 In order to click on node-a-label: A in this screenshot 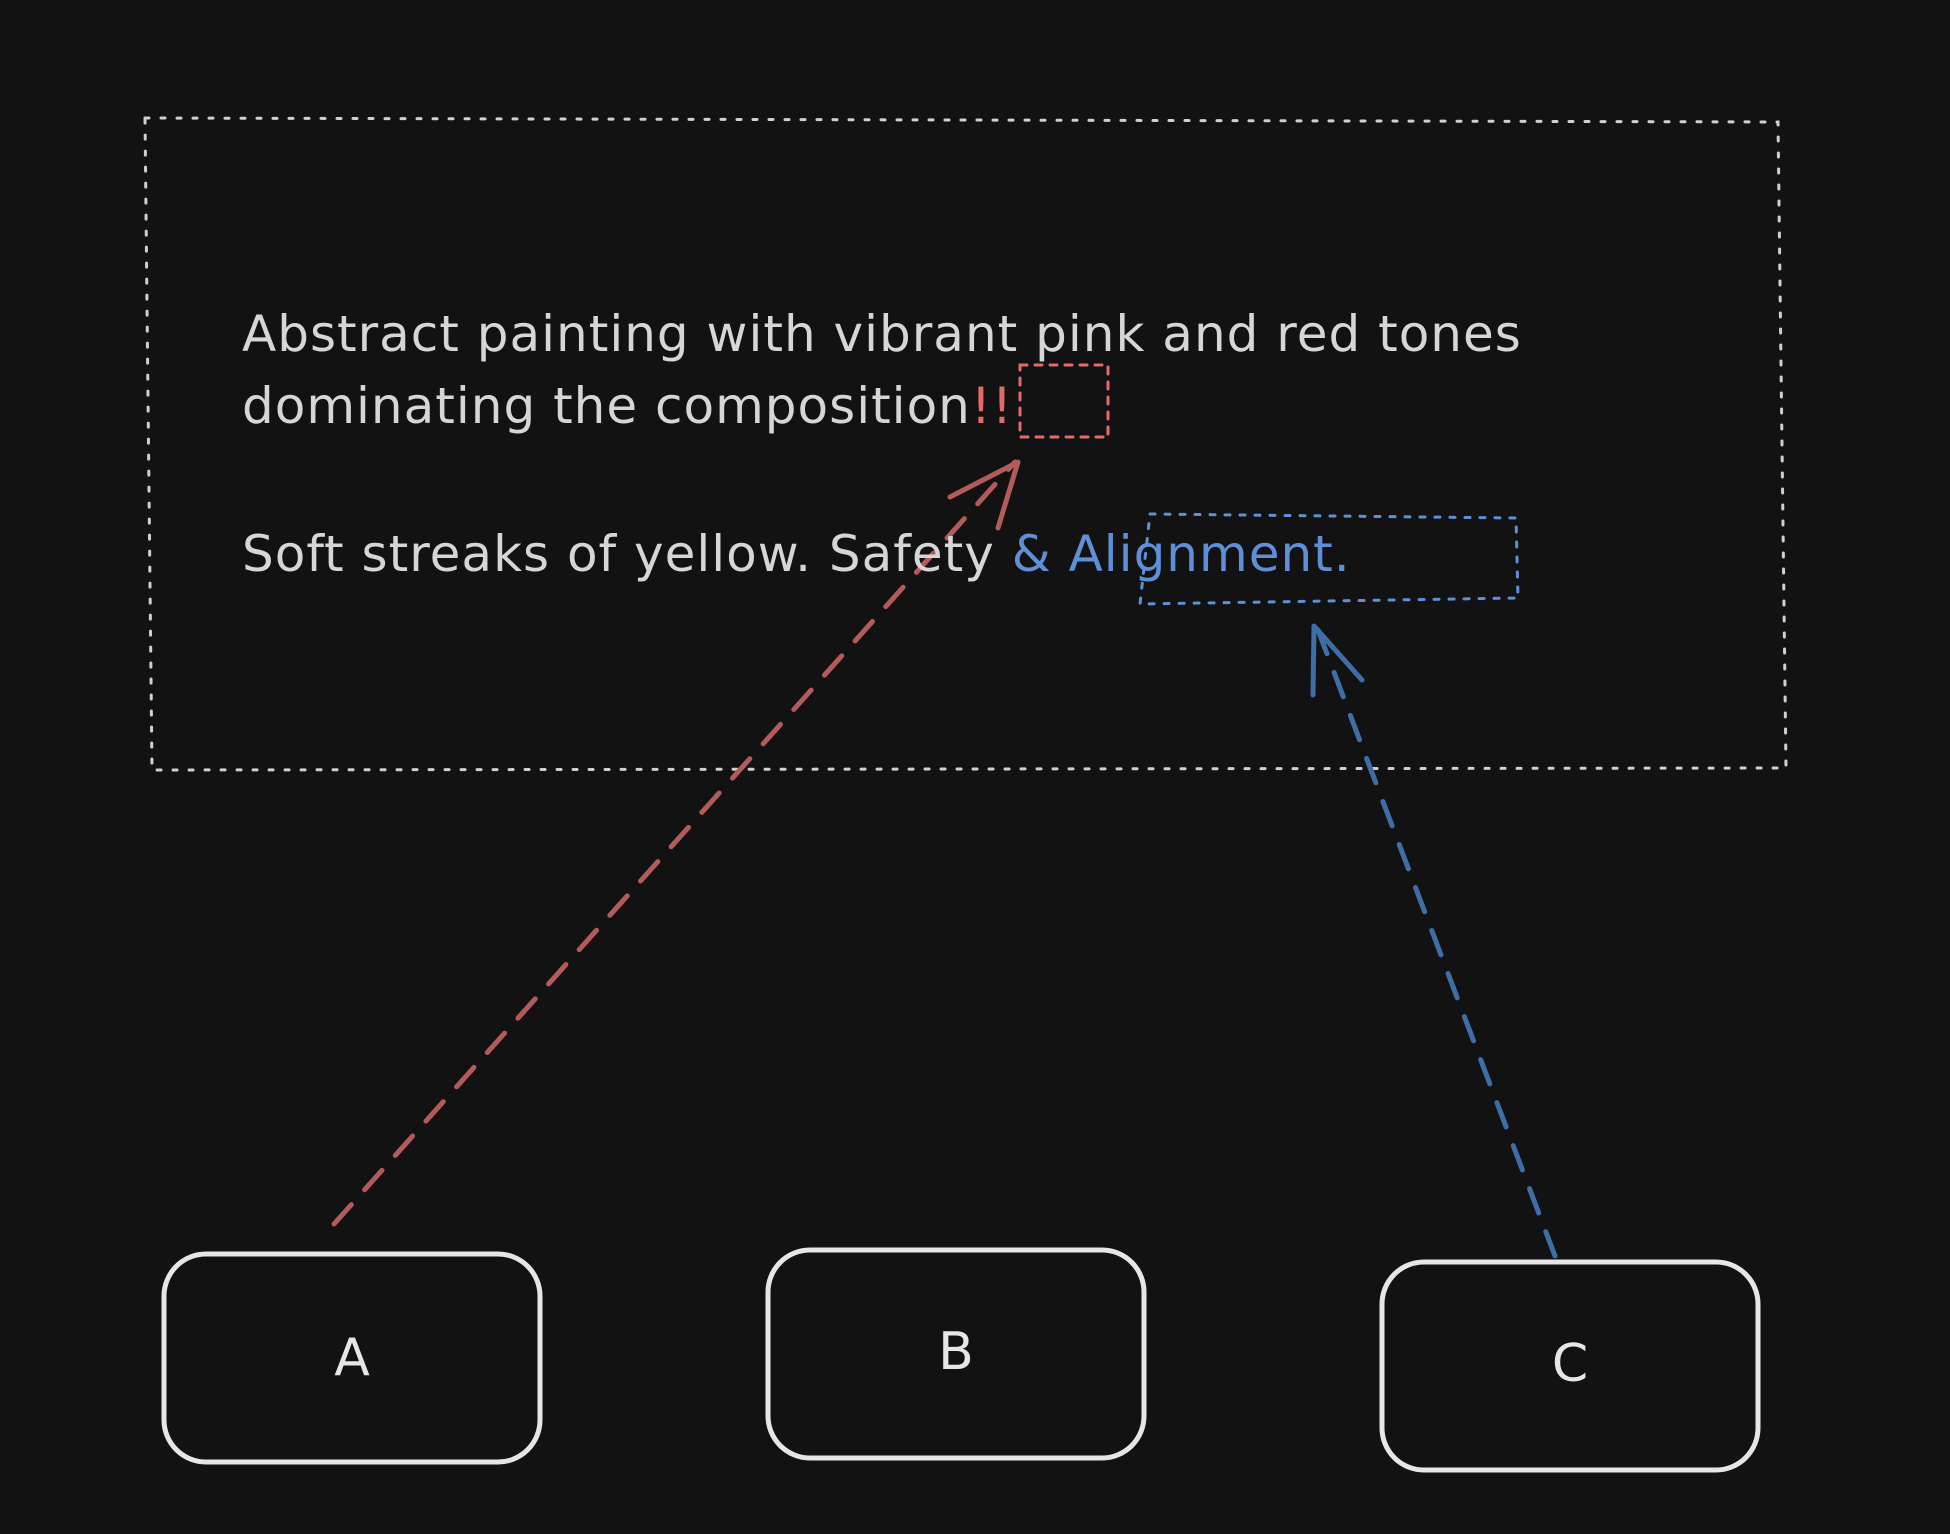, I will do `click(352, 1358)`.